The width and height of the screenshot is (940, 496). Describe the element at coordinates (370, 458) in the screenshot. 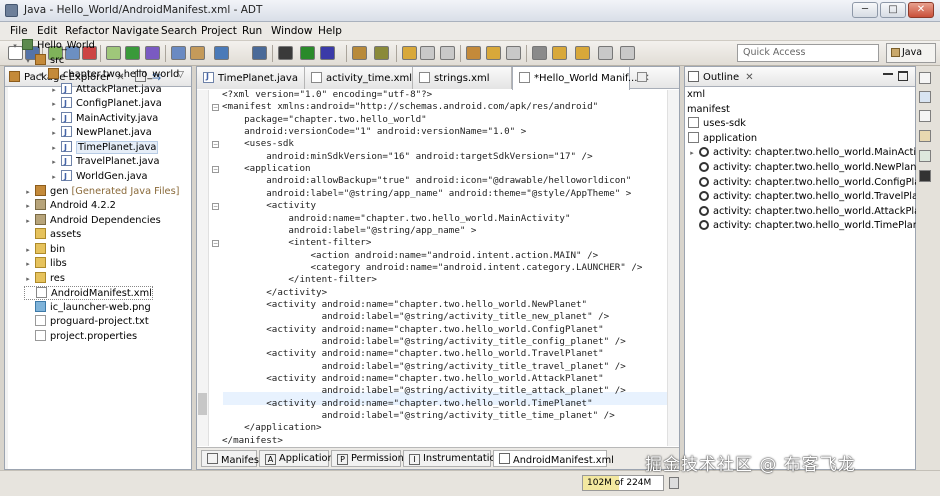

I see `bottom-tab: P Permissions` at that location.